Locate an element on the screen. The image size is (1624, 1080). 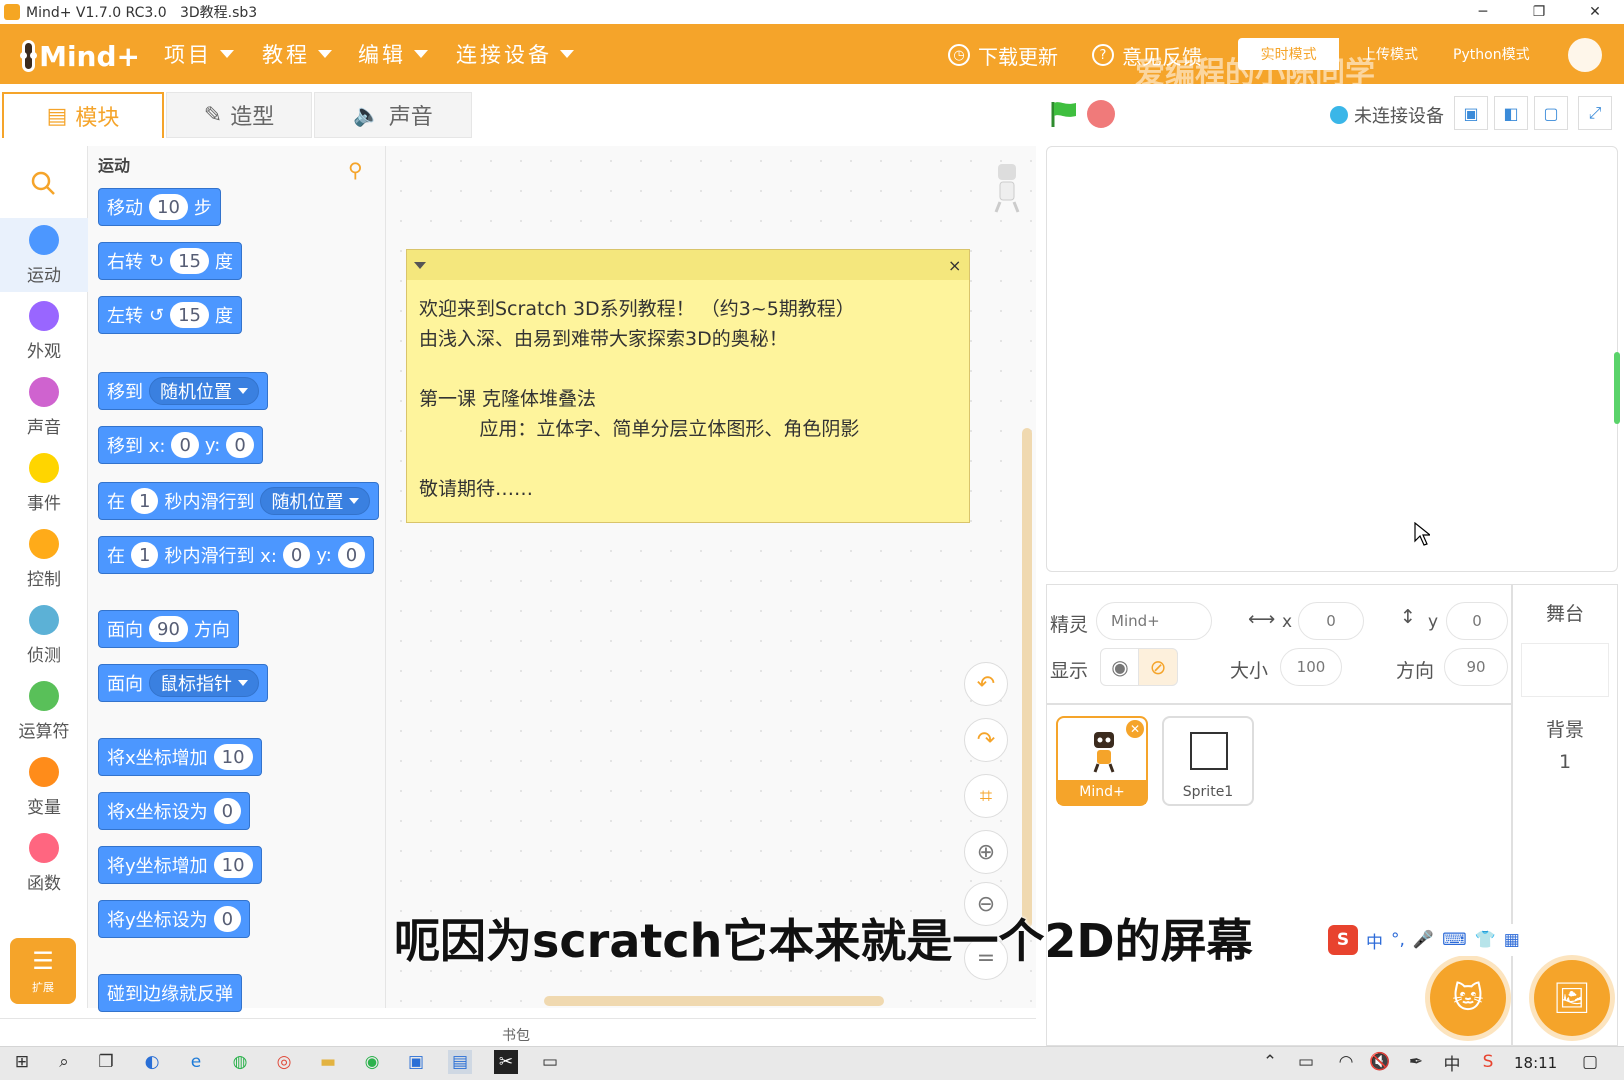
input-language: 中 is located at coordinates (1452, 1062).